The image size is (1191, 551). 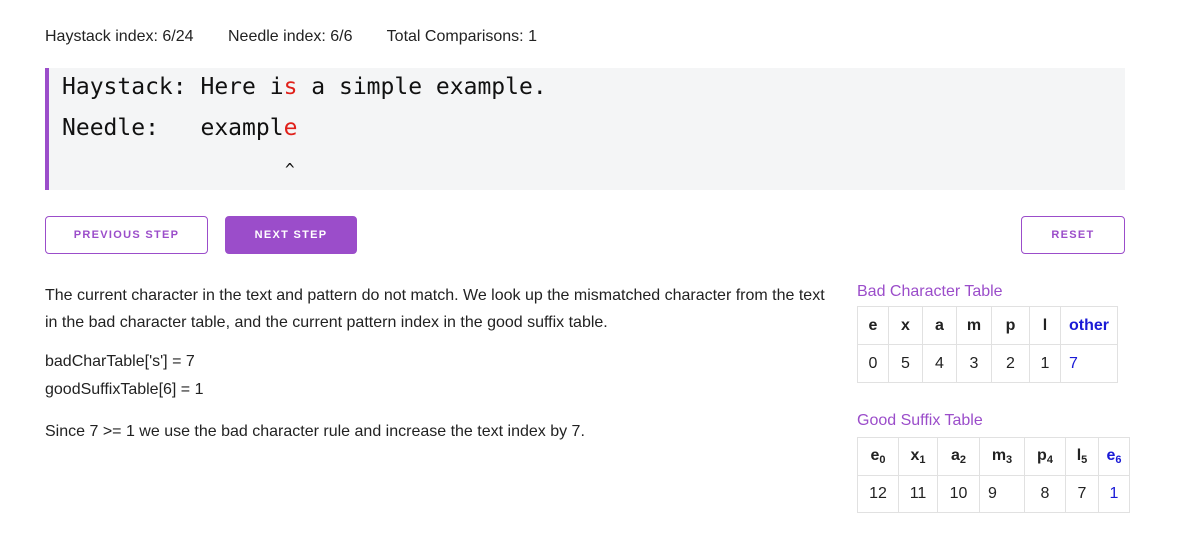 What do you see at coordinates (1073, 235) in the screenshot?
I see `reset-button: RESET` at bounding box center [1073, 235].